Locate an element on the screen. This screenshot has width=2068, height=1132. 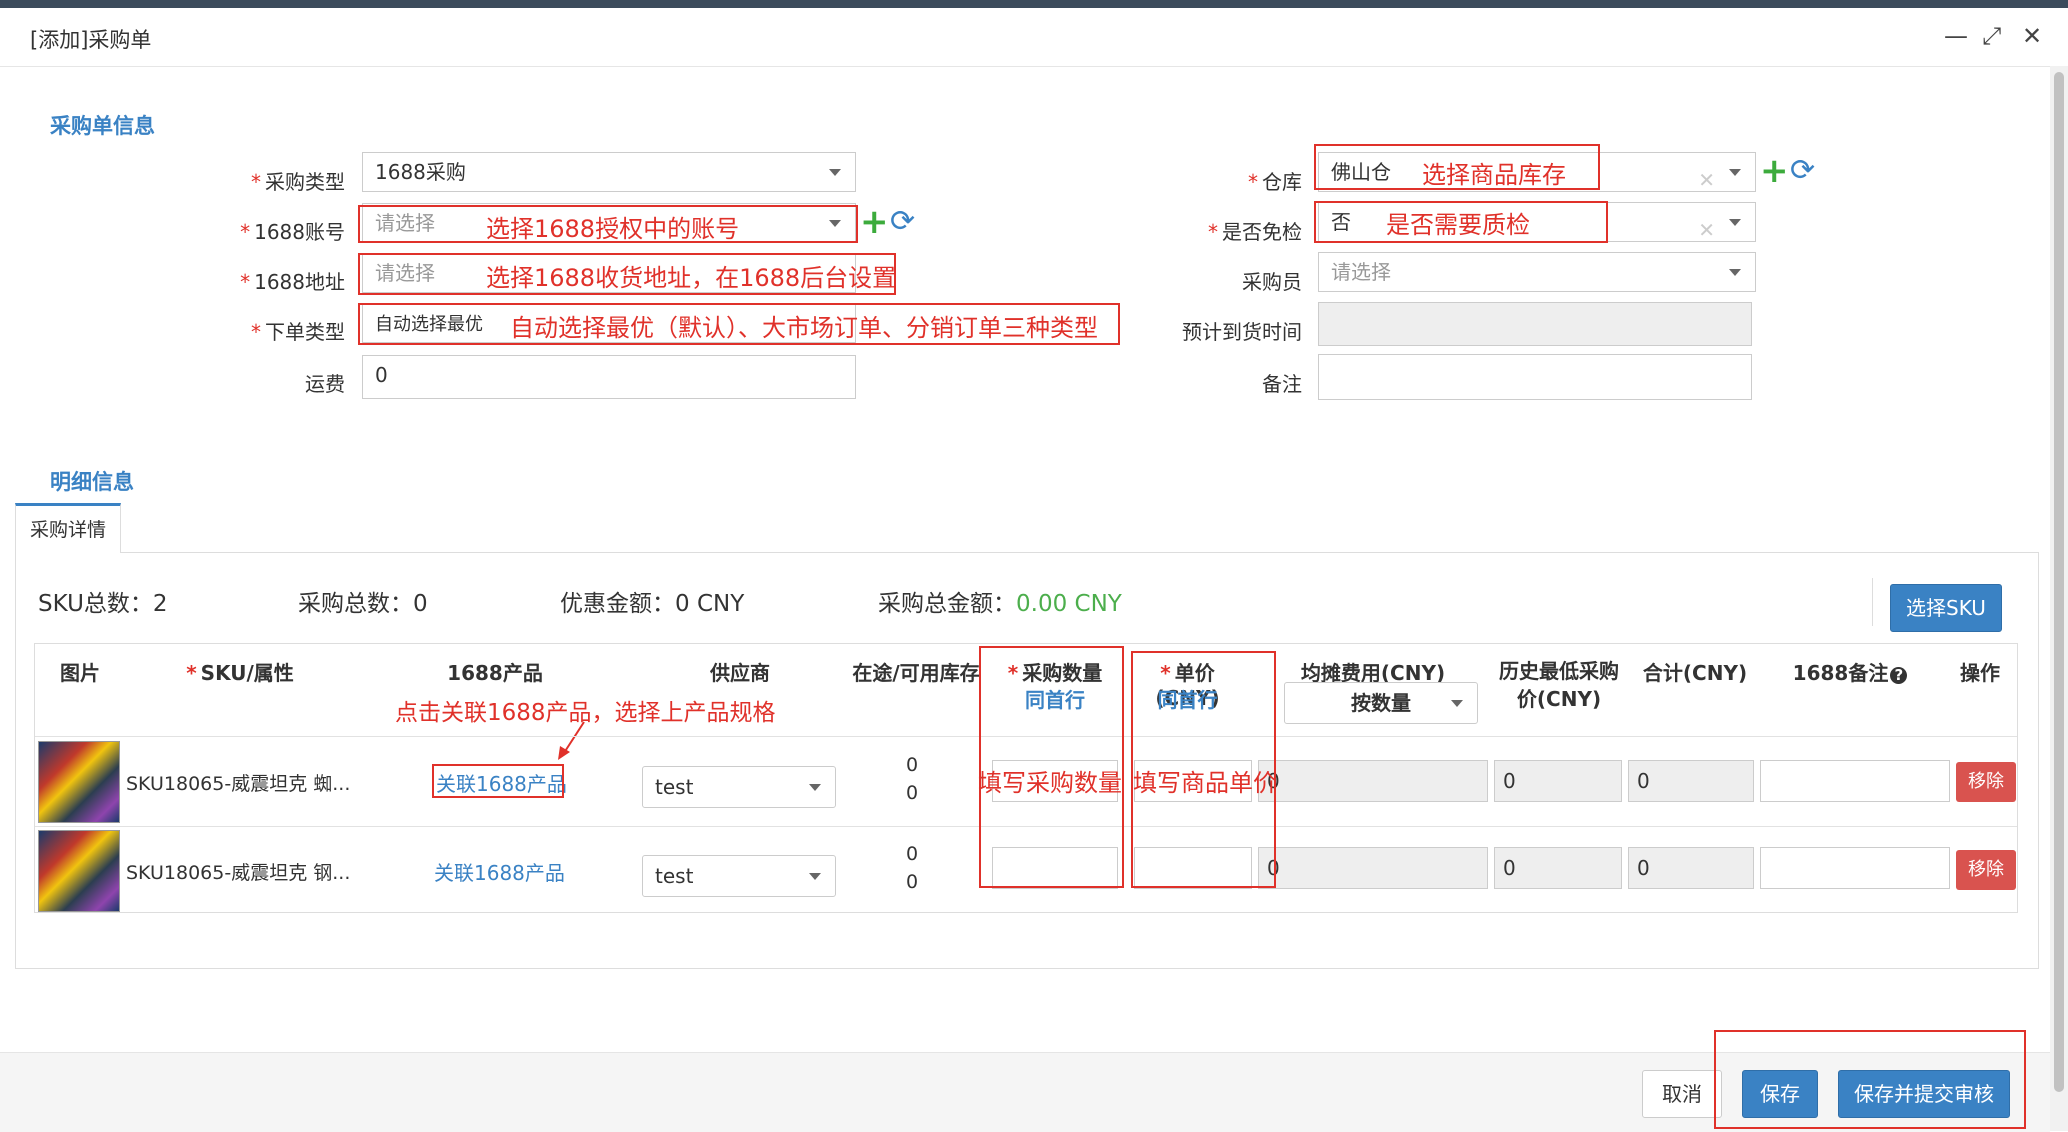
annotation-warehouse: 选择商品库存 is located at coordinates (1494, 175).